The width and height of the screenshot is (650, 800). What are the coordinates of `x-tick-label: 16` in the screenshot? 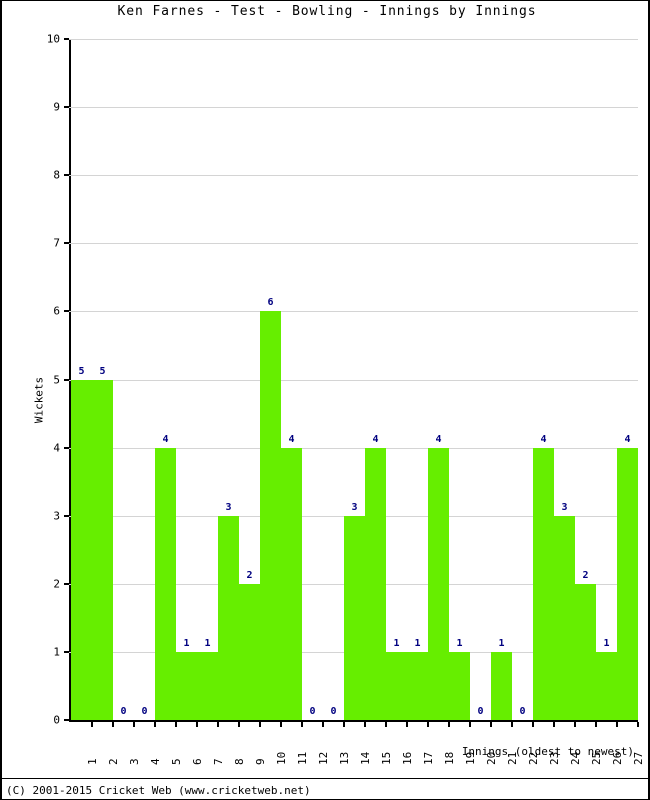 It's located at (407, 758).